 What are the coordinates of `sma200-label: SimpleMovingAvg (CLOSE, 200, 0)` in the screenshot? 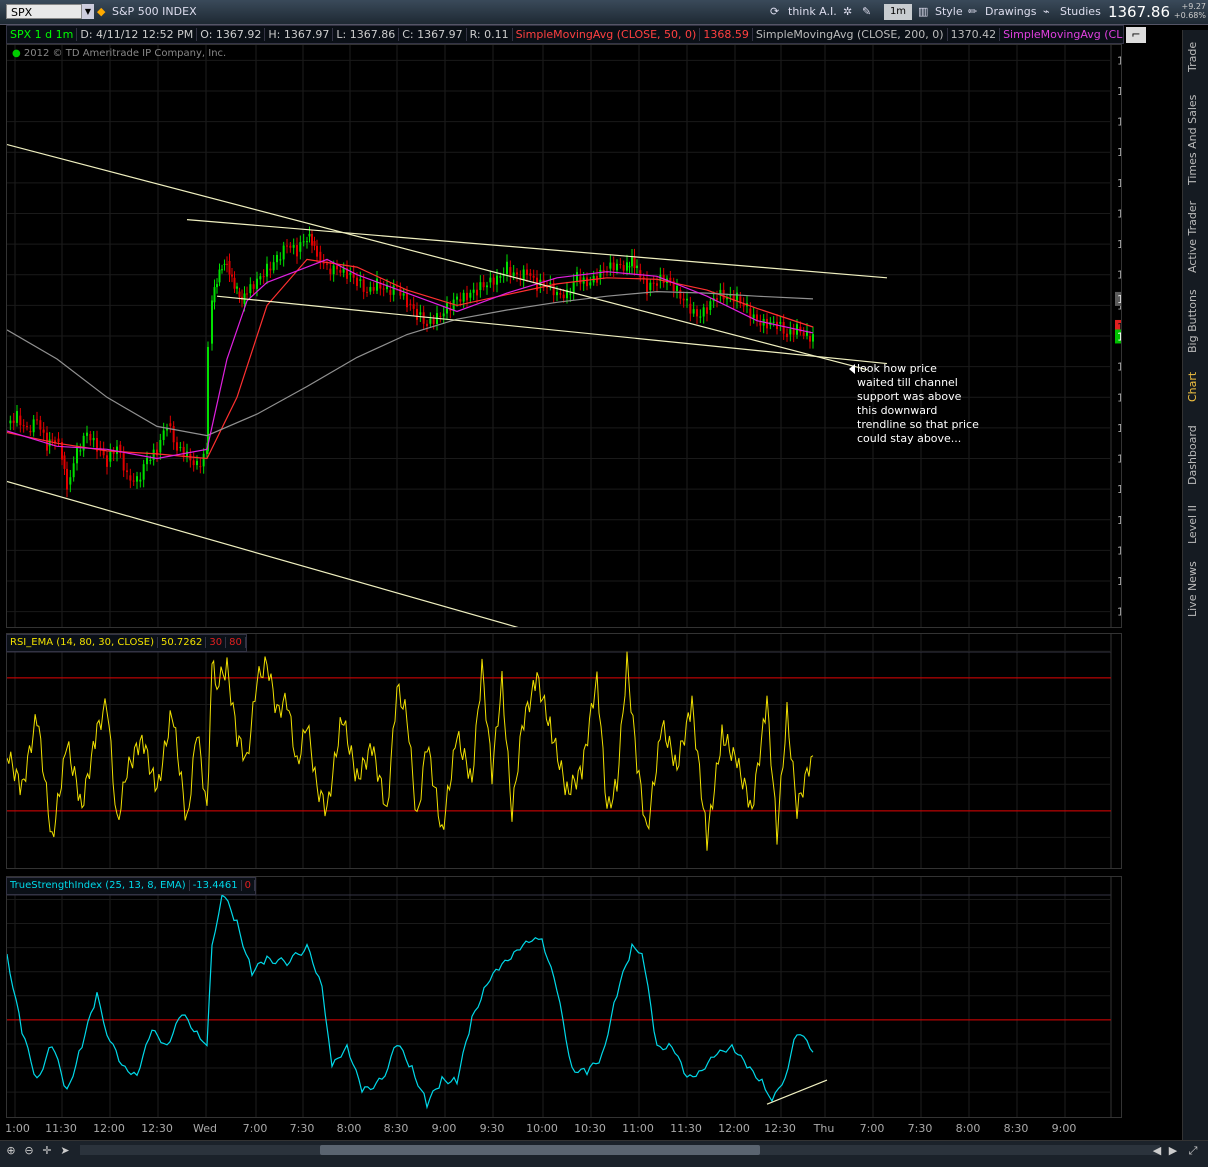 It's located at (850, 34).